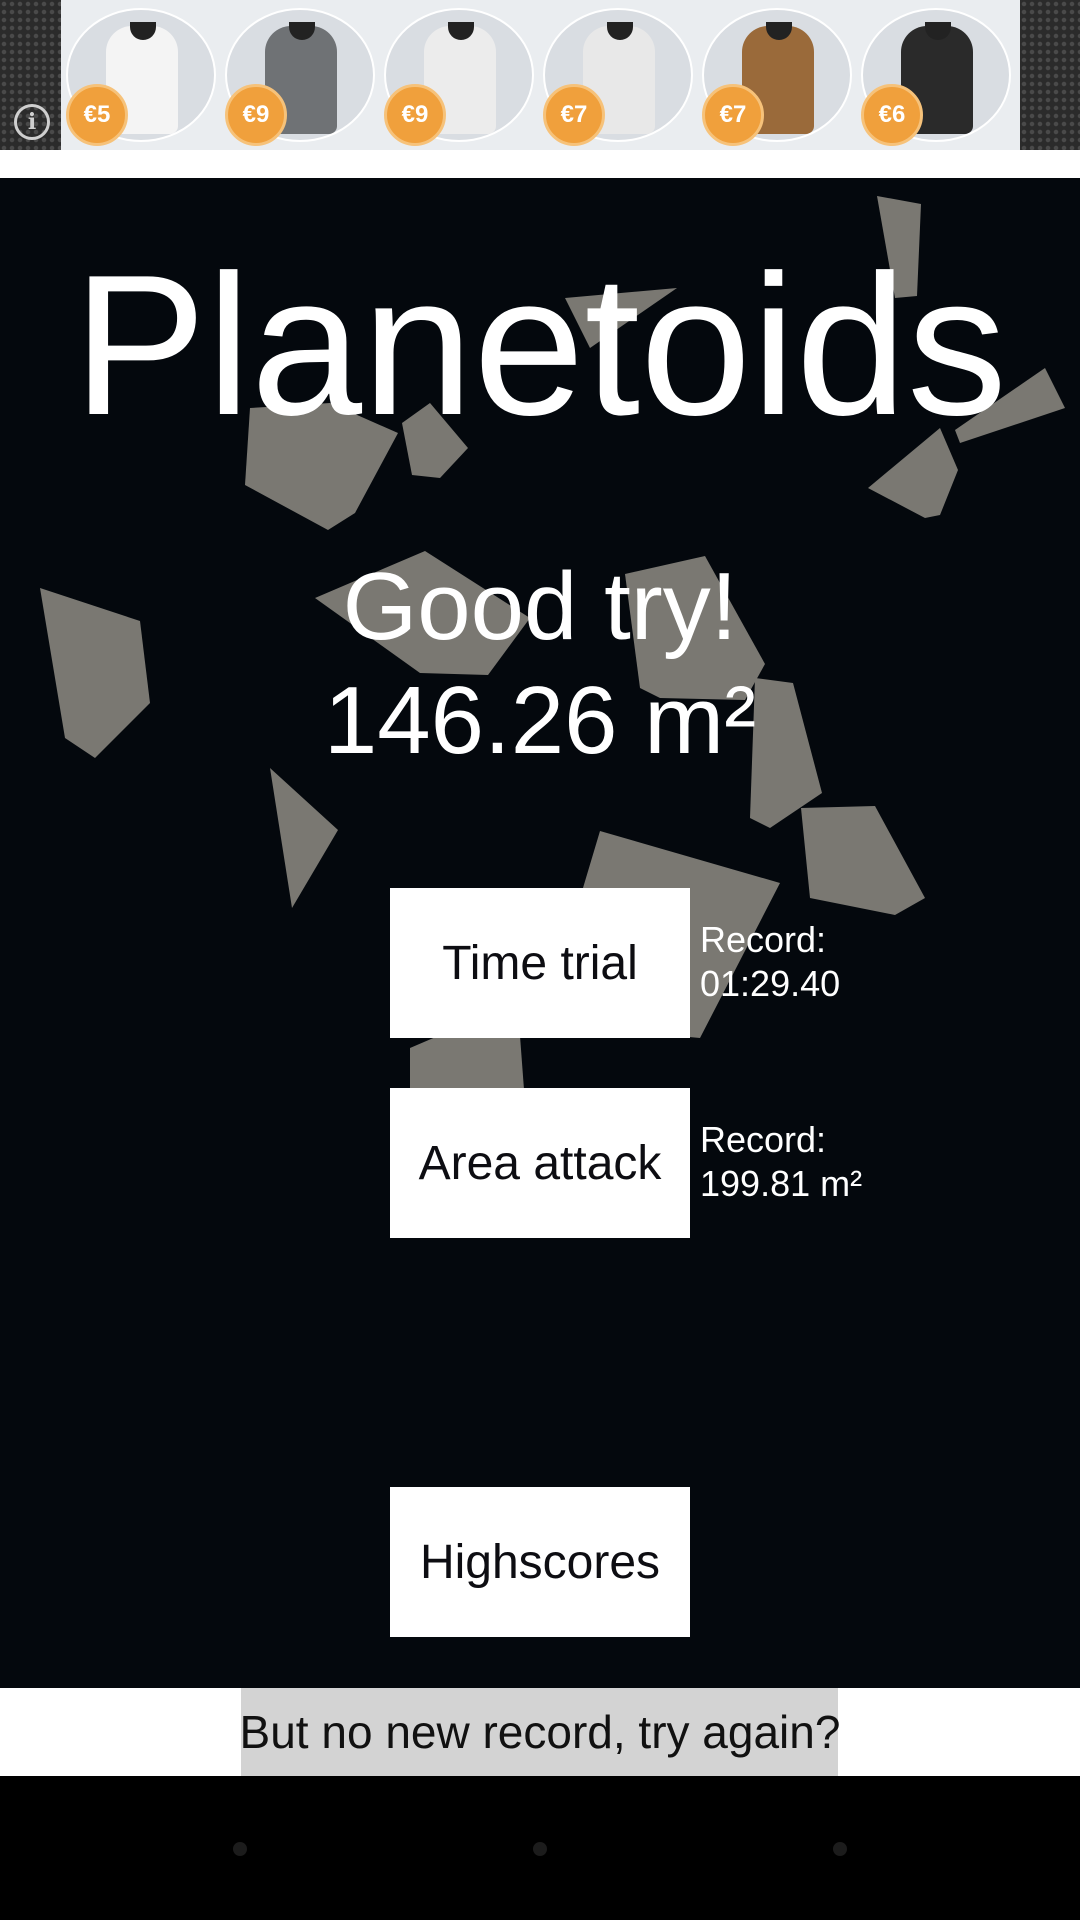 The image size is (1080, 1920). Describe the element at coordinates (540, 720) in the screenshot. I see `score-value: 146.26 m²` at that location.